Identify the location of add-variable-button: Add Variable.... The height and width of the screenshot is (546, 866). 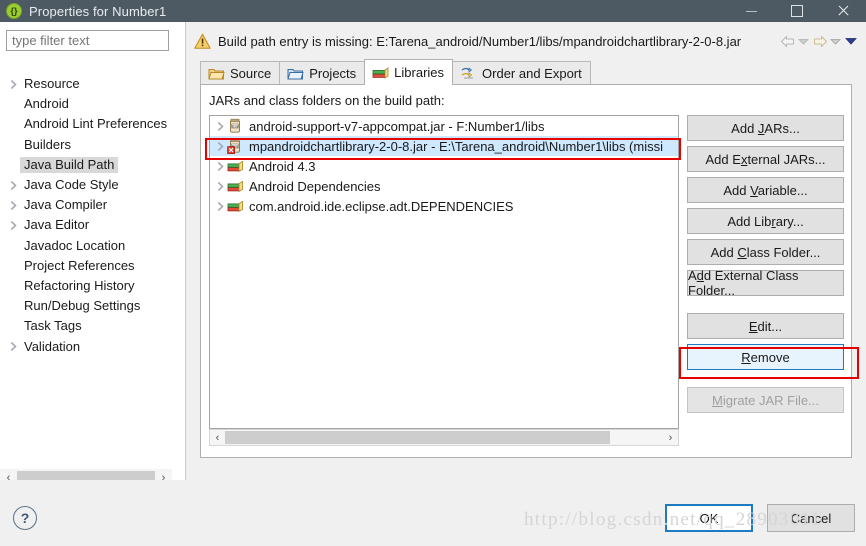
(765, 190).